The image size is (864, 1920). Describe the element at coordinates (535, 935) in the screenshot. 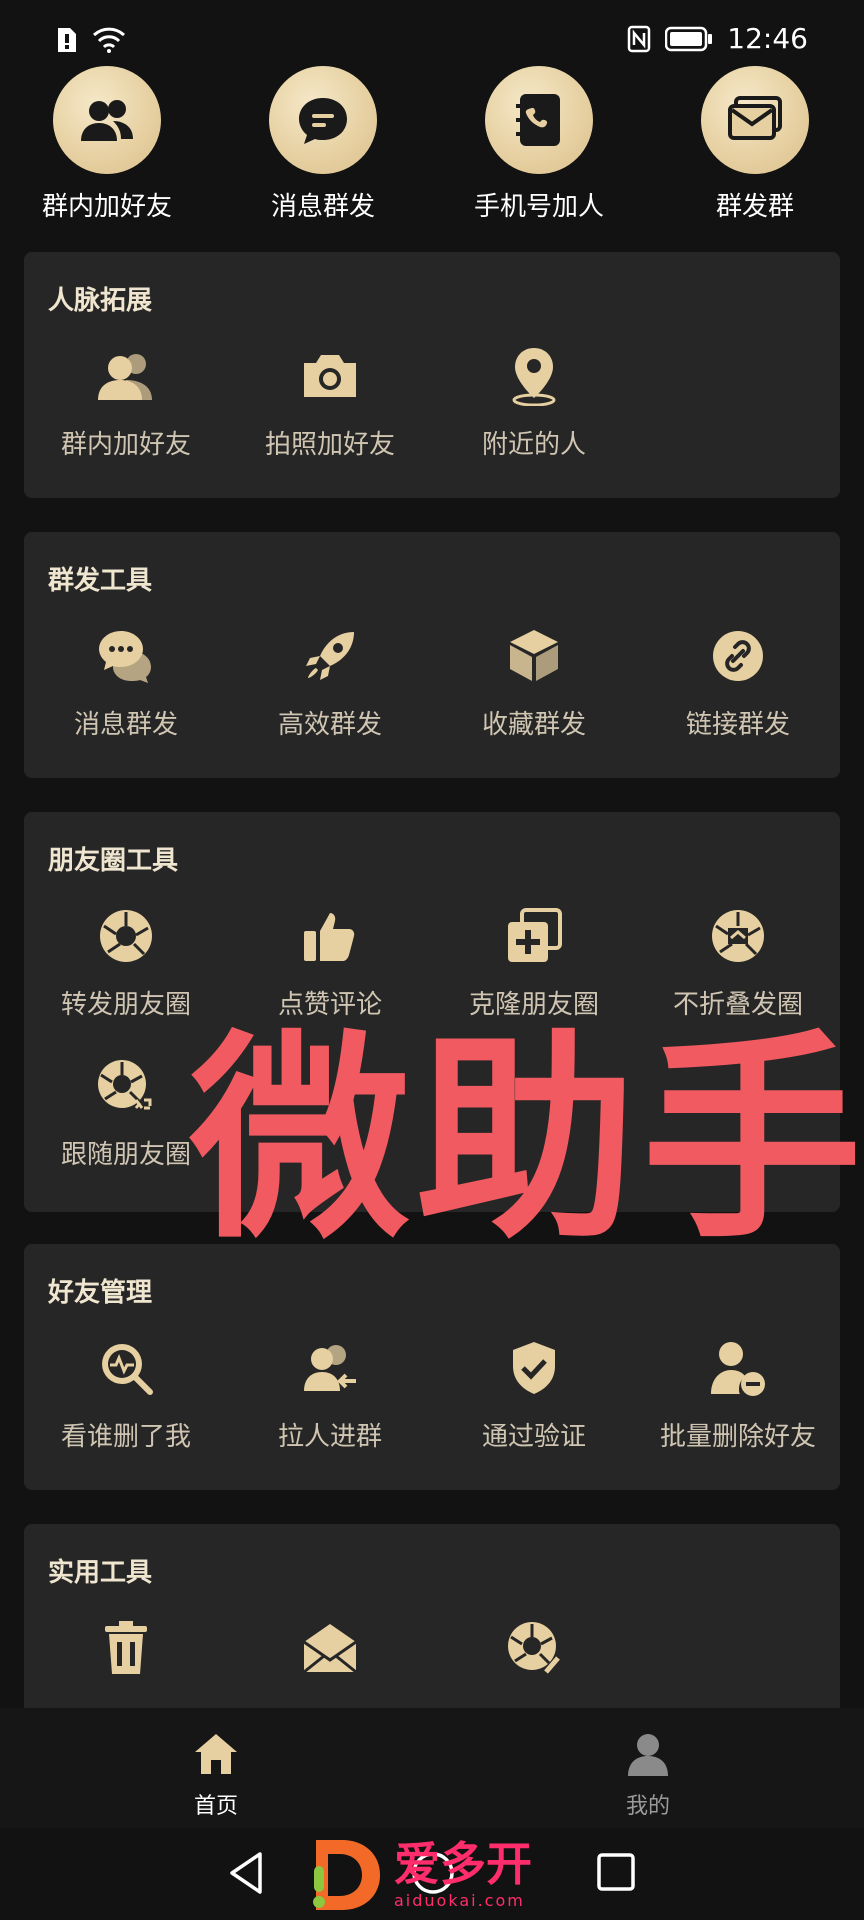

I see `duplicate-plus-icon` at that location.